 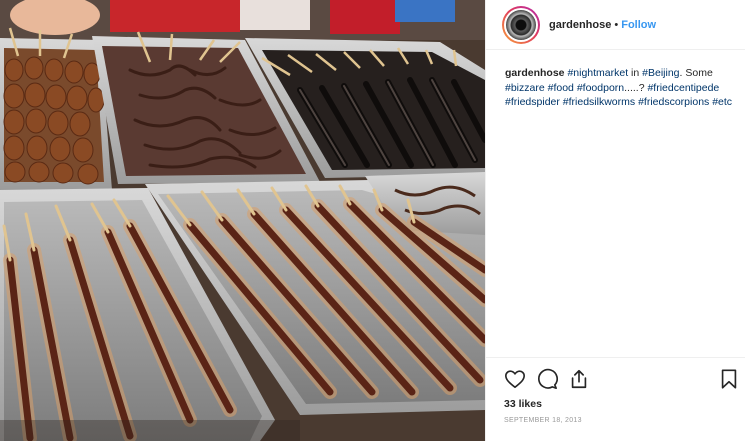 I want to click on hashtag-link: #bizzare, so click(x=525, y=88).